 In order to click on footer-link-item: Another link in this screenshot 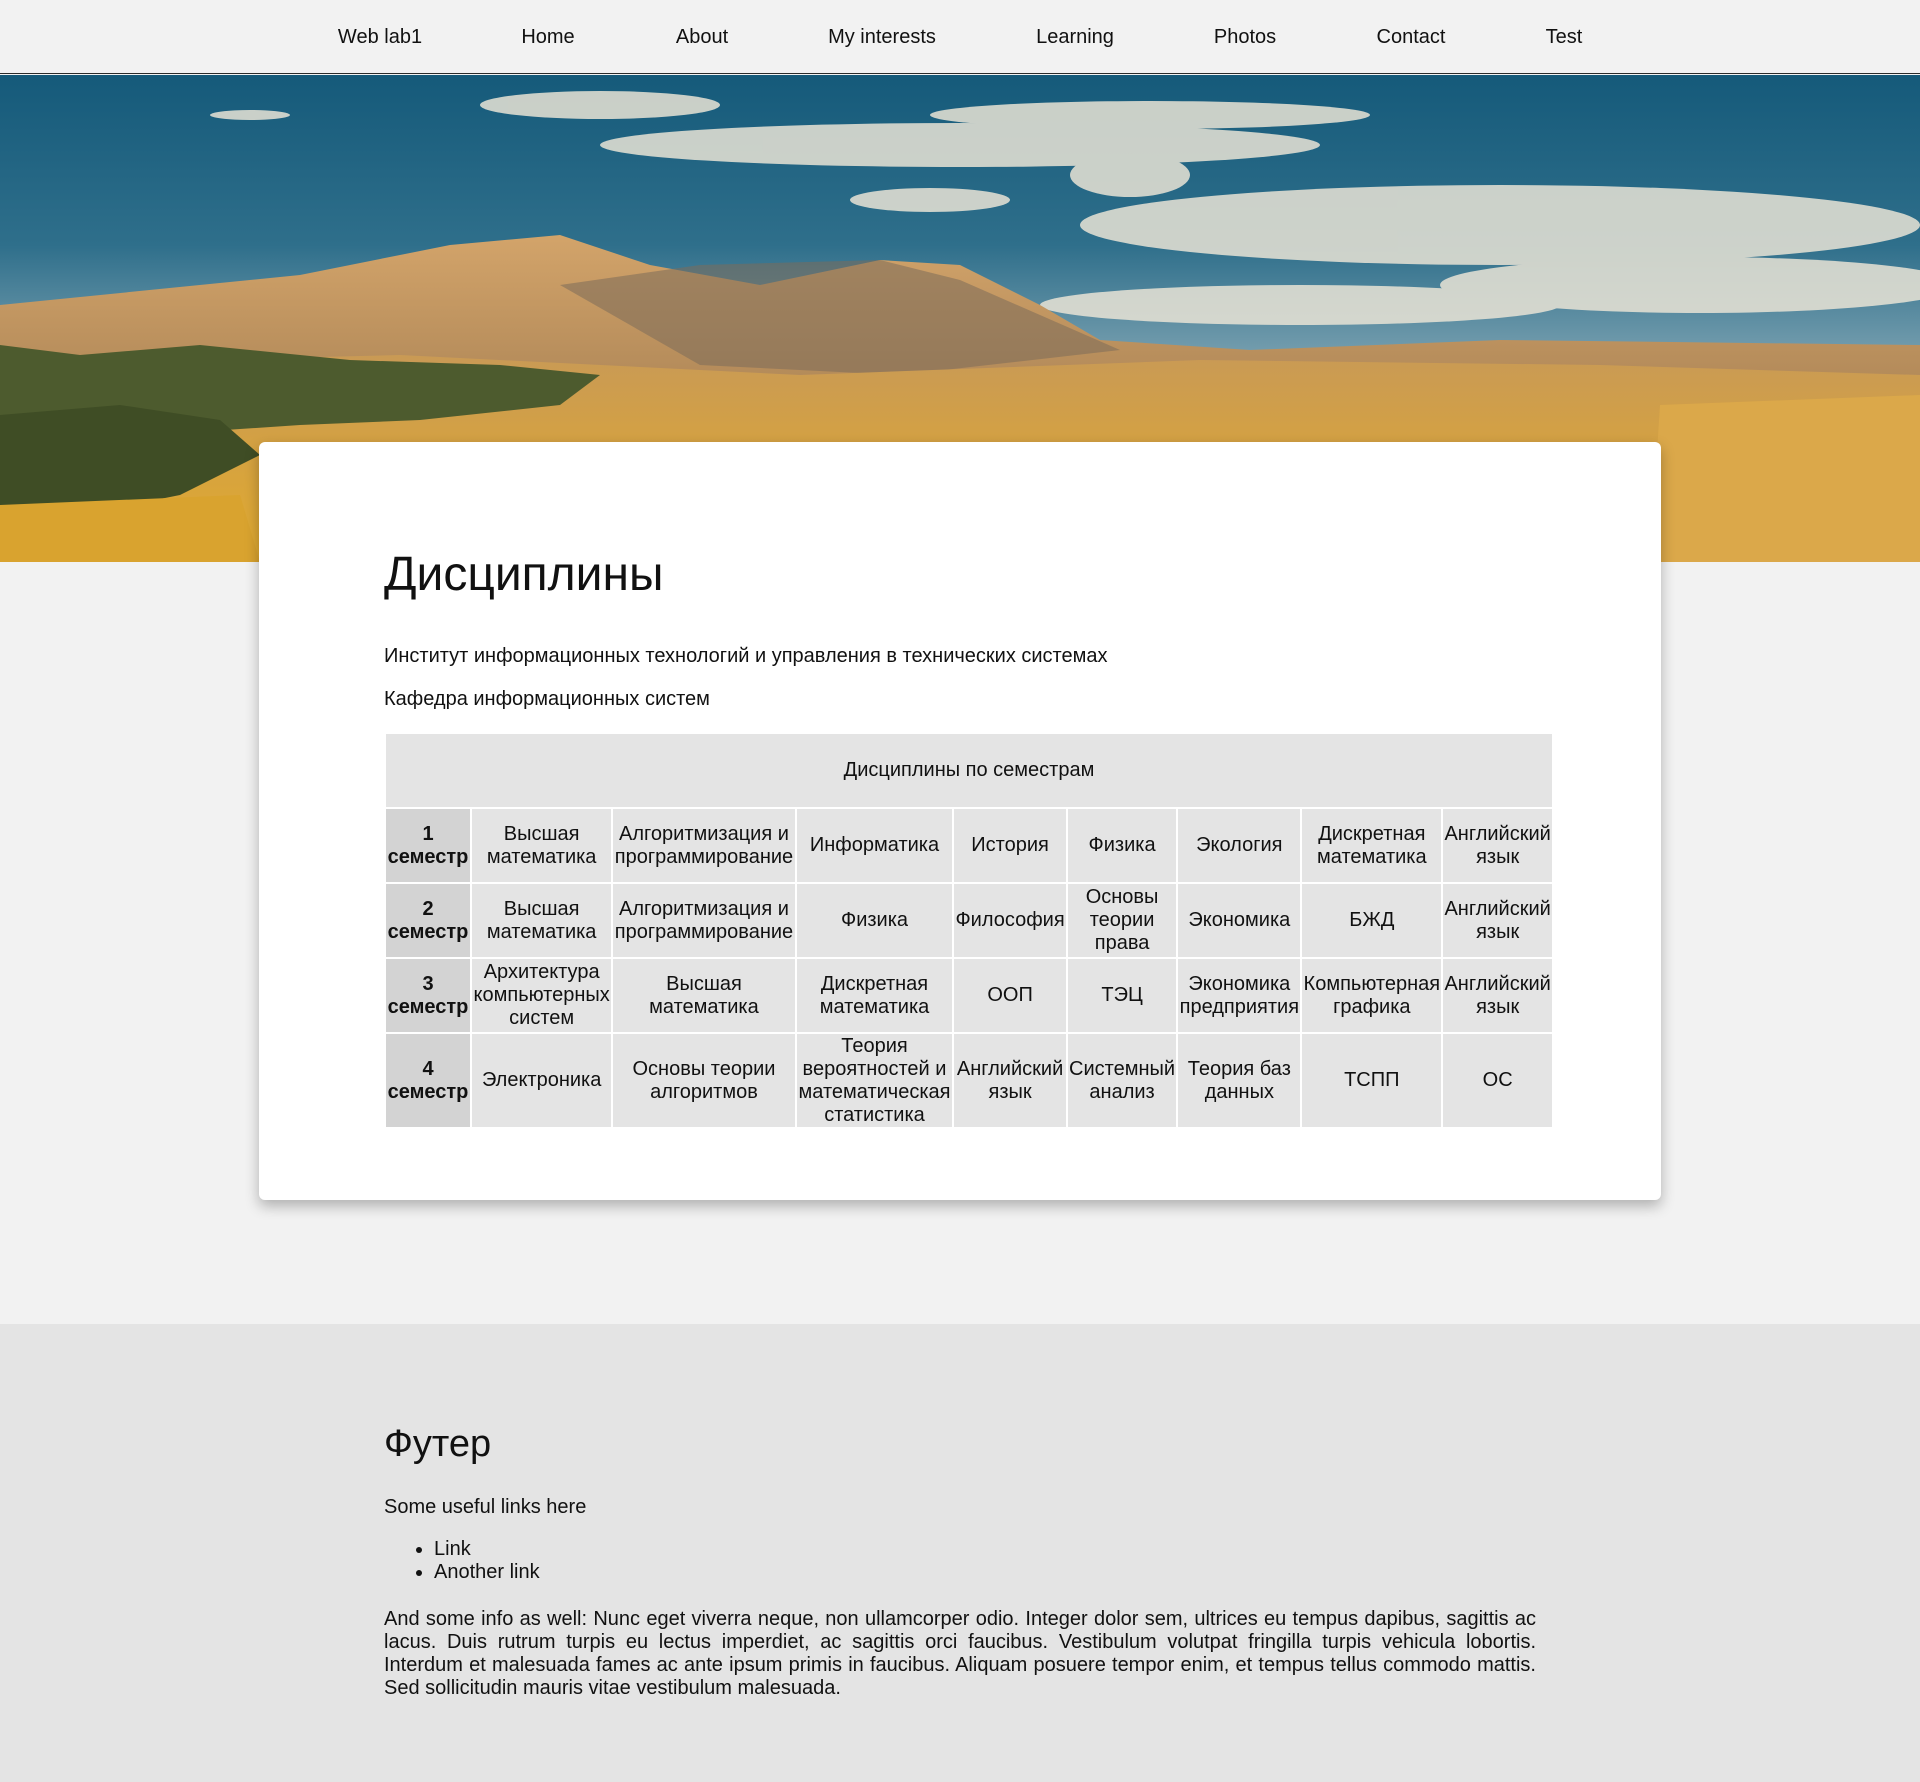, I will do `click(487, 1572)`.